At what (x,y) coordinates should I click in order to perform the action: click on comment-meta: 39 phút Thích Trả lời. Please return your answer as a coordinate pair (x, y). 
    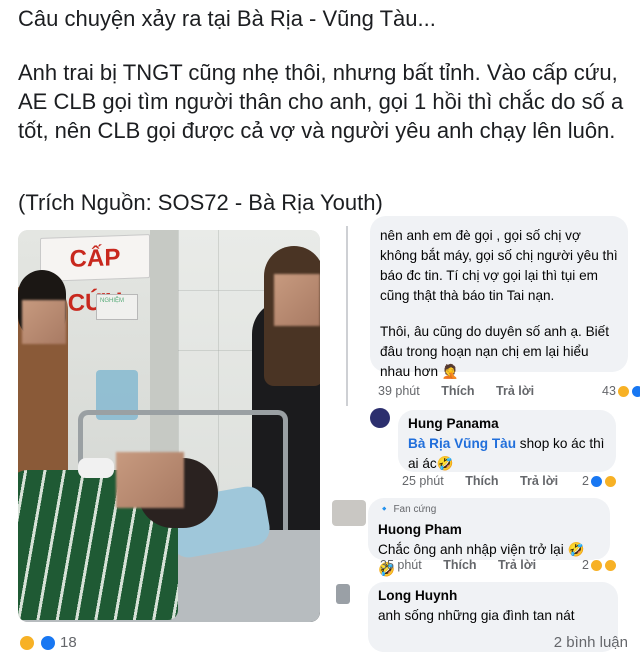
    Looking at the image, I should click on (465, 391).